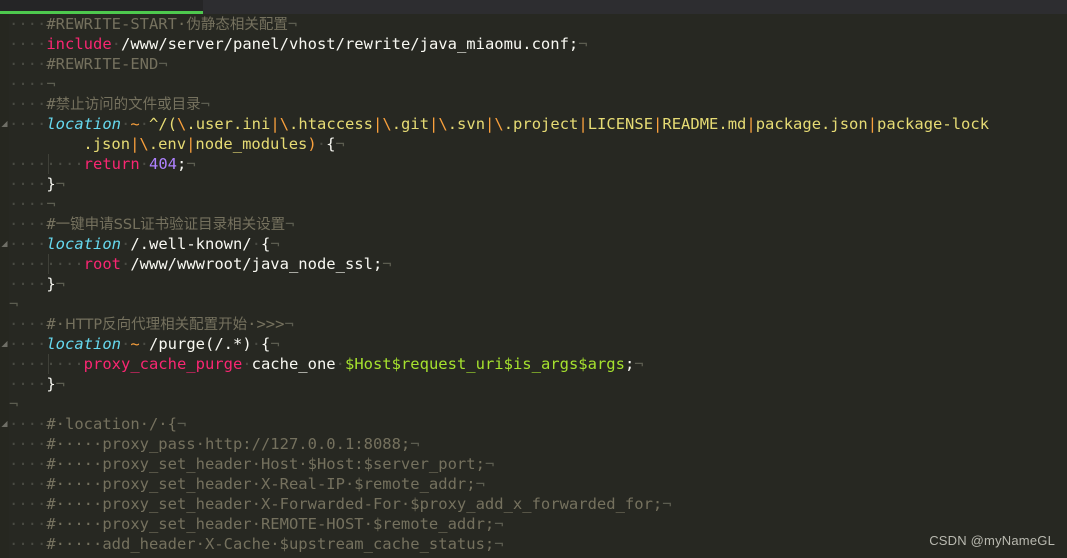 The width and height of the screenshot is (1067, 558). What do you see at coordinates (538, 424) in the screenshot?
I see `code-line: ····#·location·/·{¬` at bounding box center [538, 424].